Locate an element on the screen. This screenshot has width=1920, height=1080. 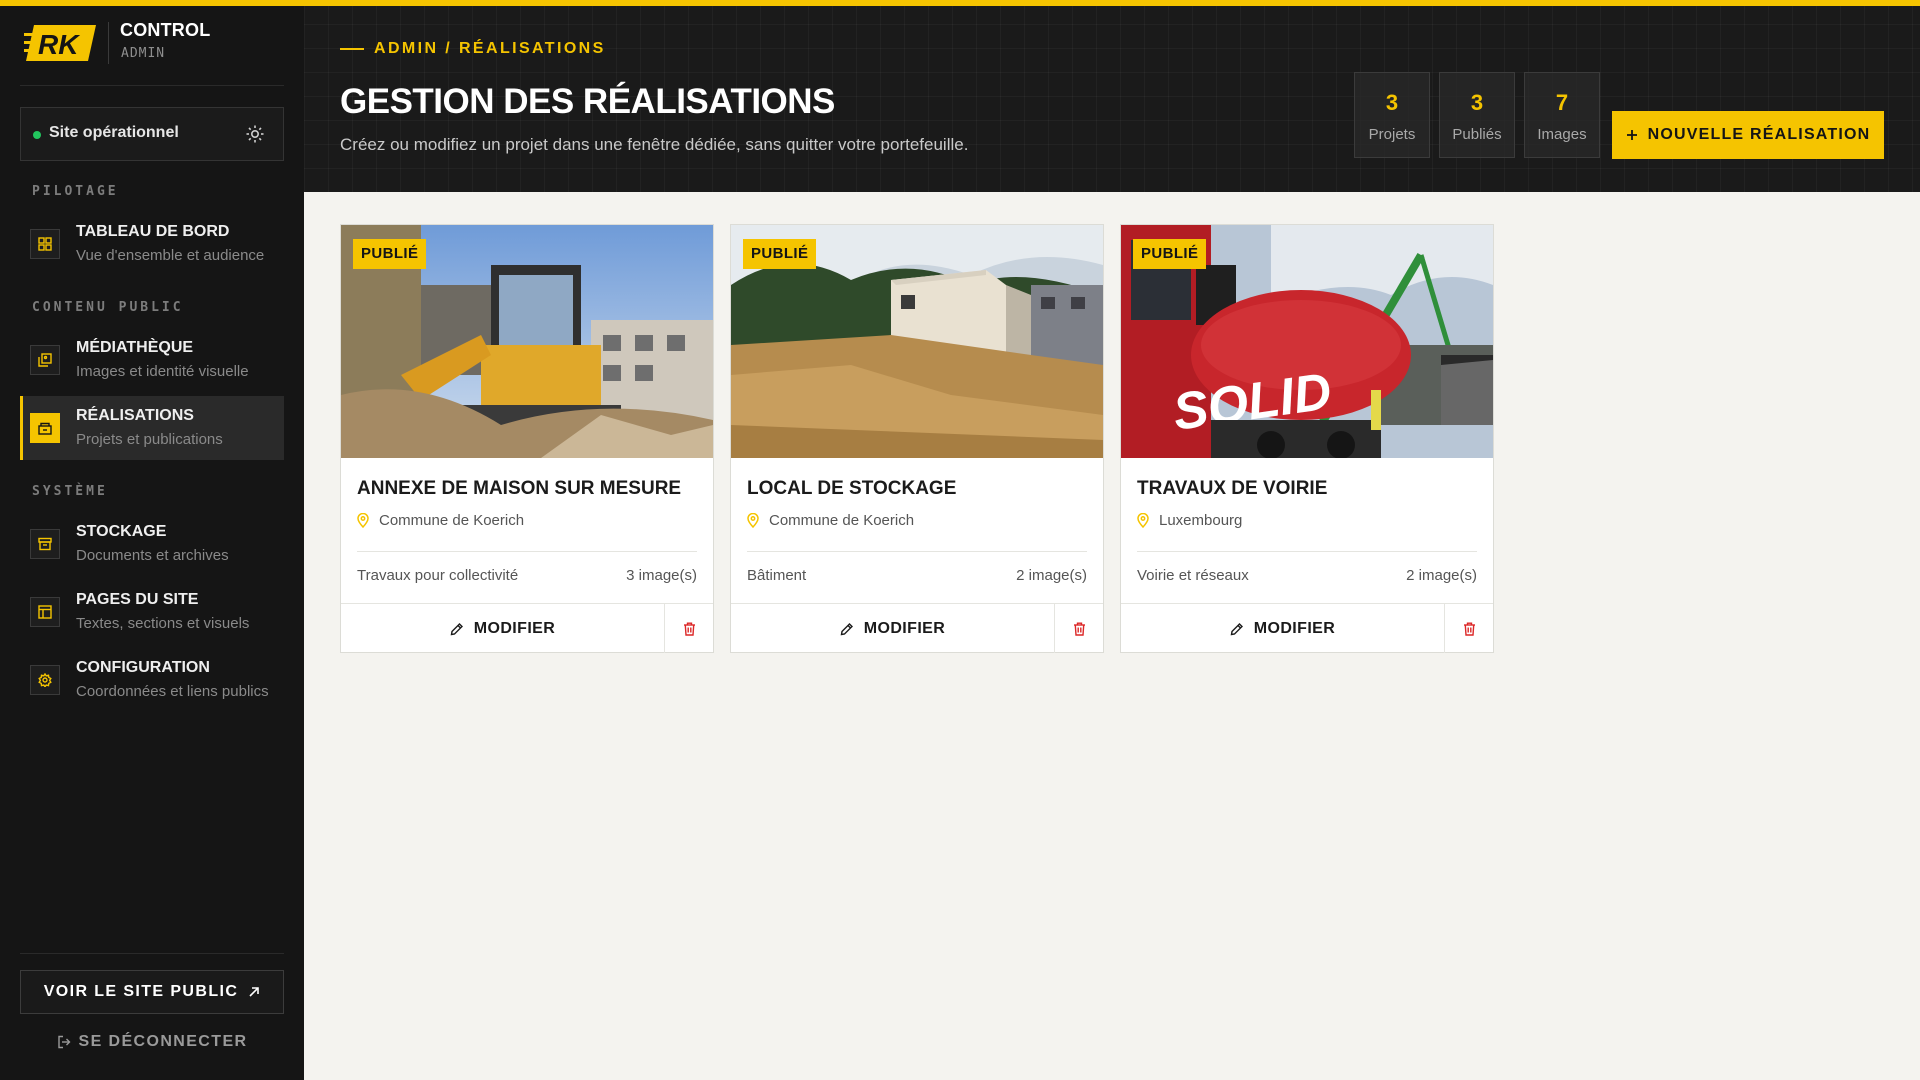
sidebar-item-title: CONFIGURATION is located at coordinates (143, 667).